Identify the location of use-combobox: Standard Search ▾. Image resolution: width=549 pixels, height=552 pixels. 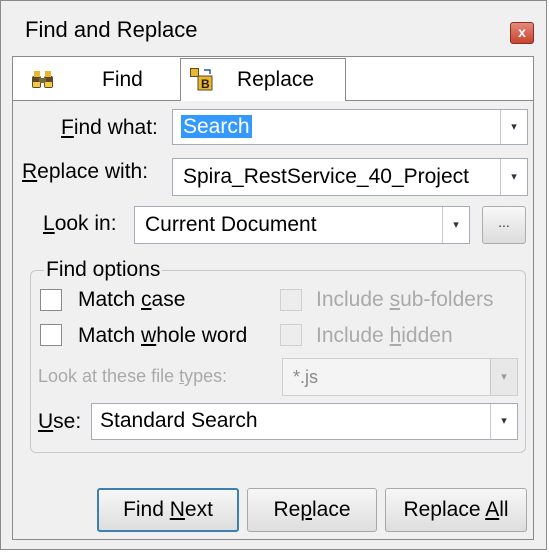
(304, 421).